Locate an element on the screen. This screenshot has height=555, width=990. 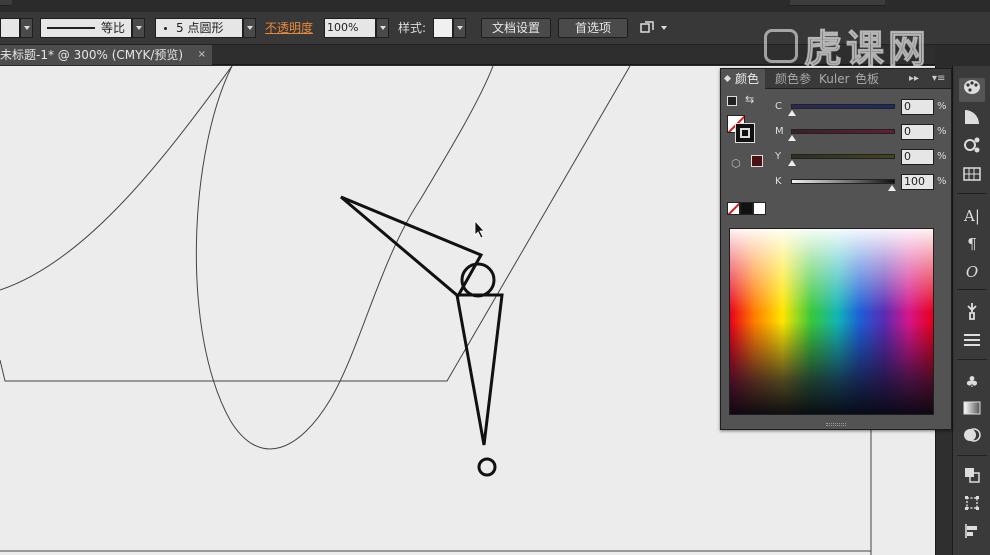
profile-label: 等比 is located at coordinates (113, 28).